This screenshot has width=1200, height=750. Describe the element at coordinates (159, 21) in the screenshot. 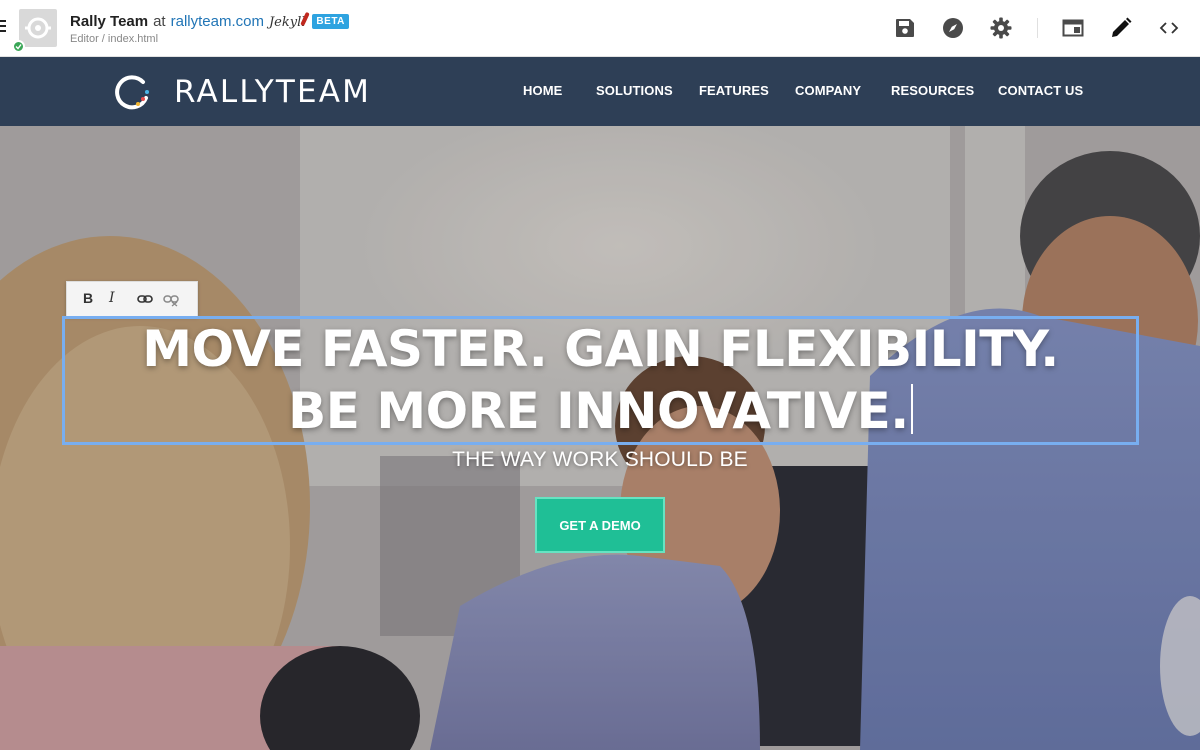

I see `at-text: at` at that location.